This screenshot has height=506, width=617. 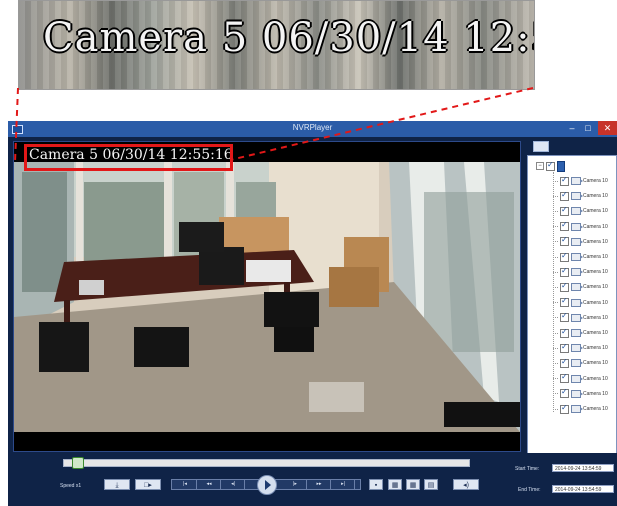 I want to click on frame-back-button: |◂, so click(x=185, y=484).